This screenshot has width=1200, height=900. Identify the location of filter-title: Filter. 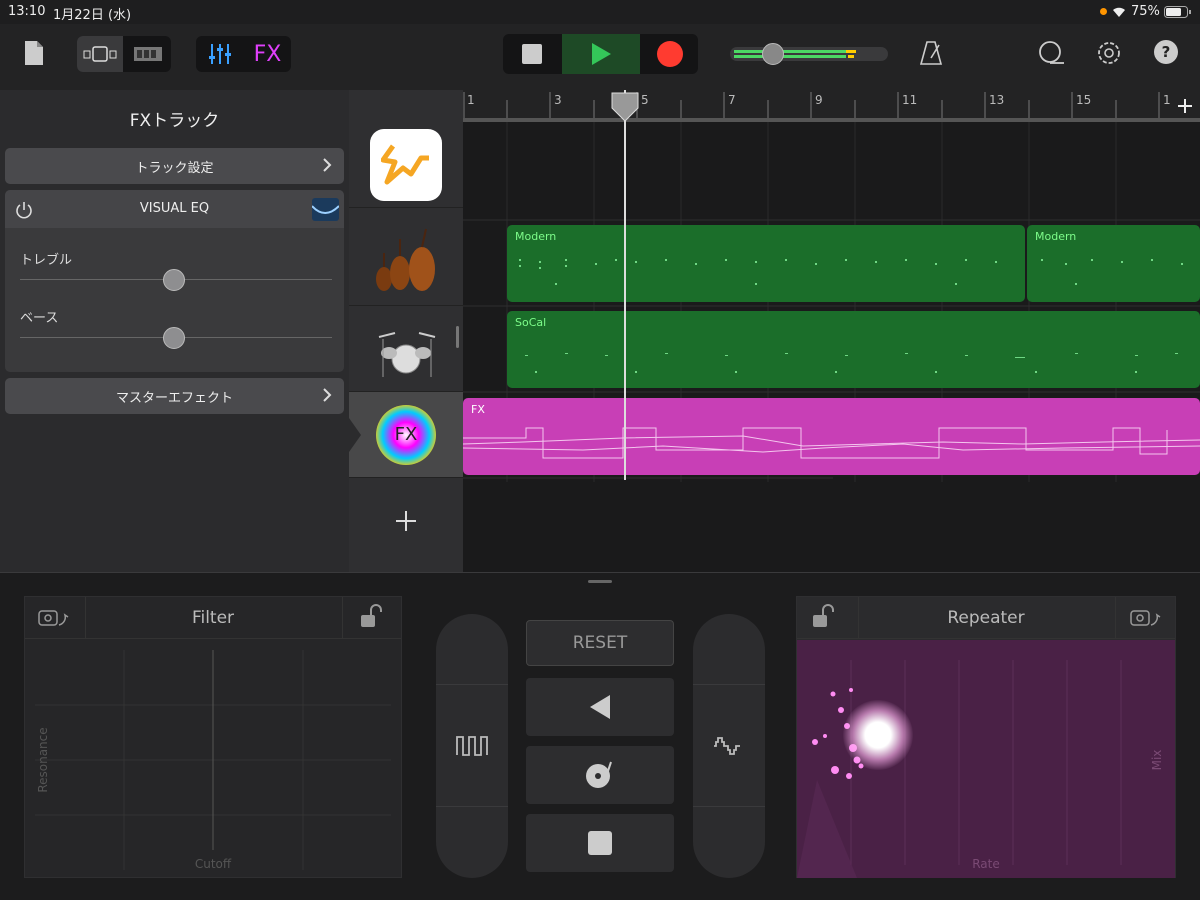
(213, 617).